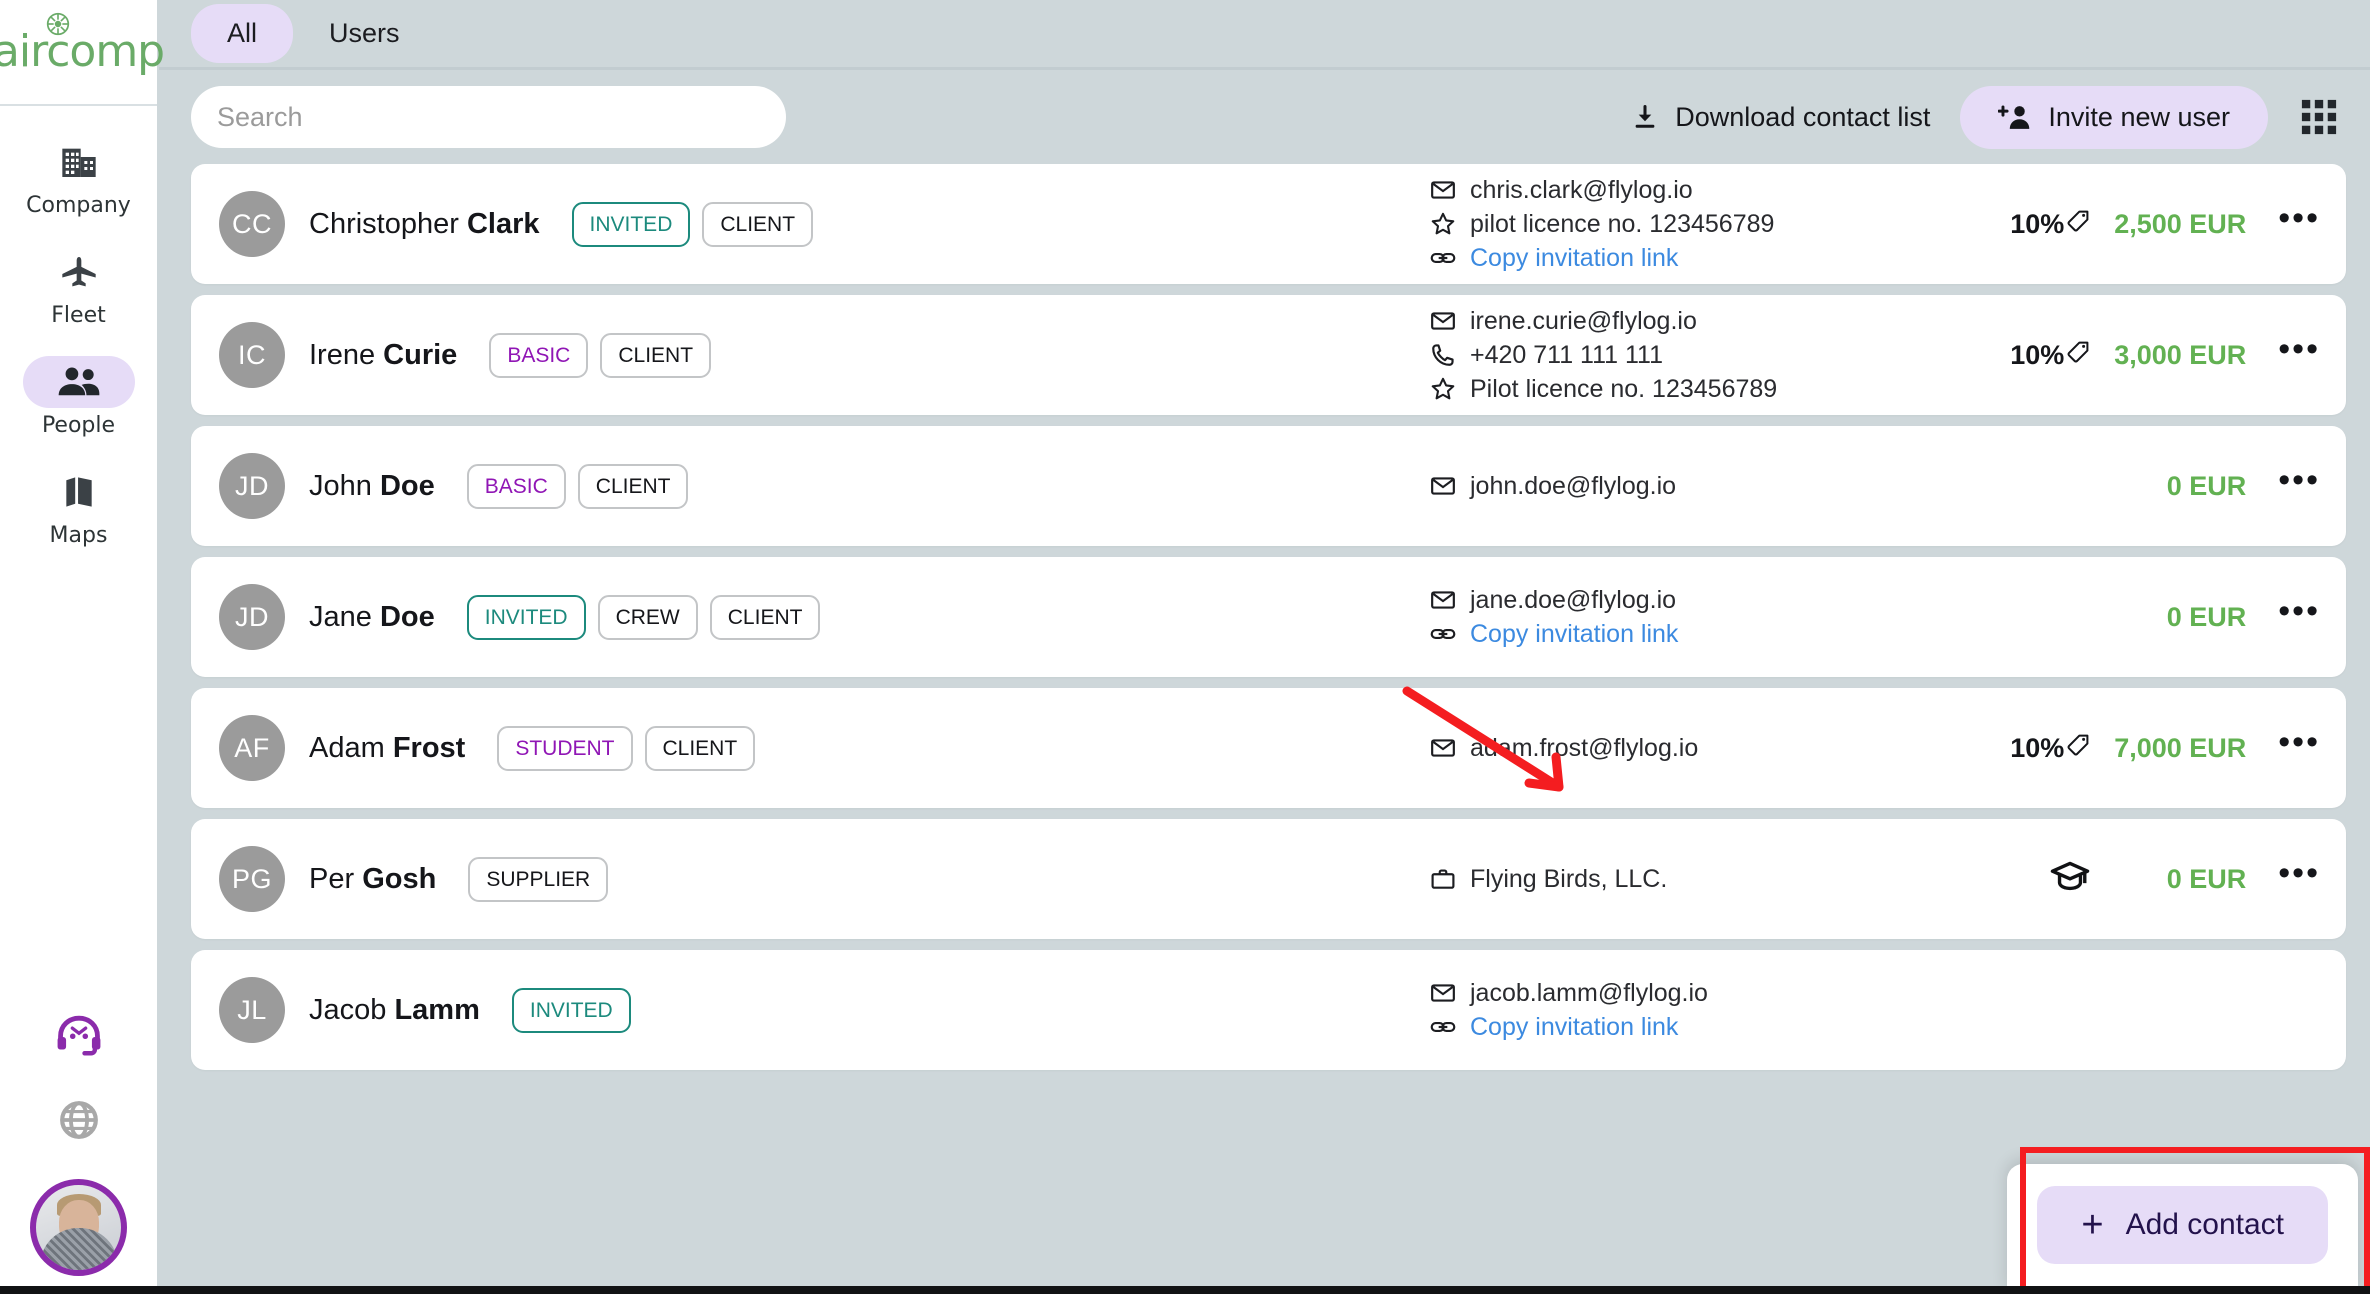 This screenshot has width=2370, height=1294. What do you see at coordinates (1710, 748) in the screenshot?
I see `contact-details: adam.frost@flylog.io` at bounding box center [1710, 748].